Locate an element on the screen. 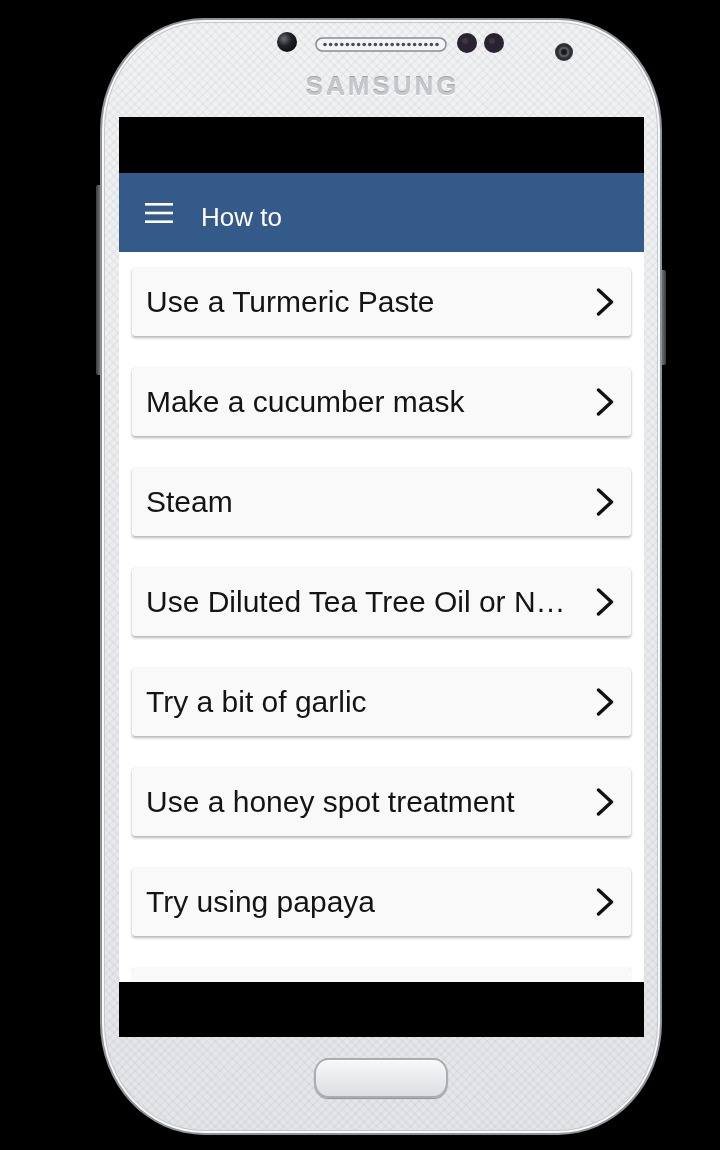  list-item: Use a Turmeric Paste is located at coordinates (381, 302).